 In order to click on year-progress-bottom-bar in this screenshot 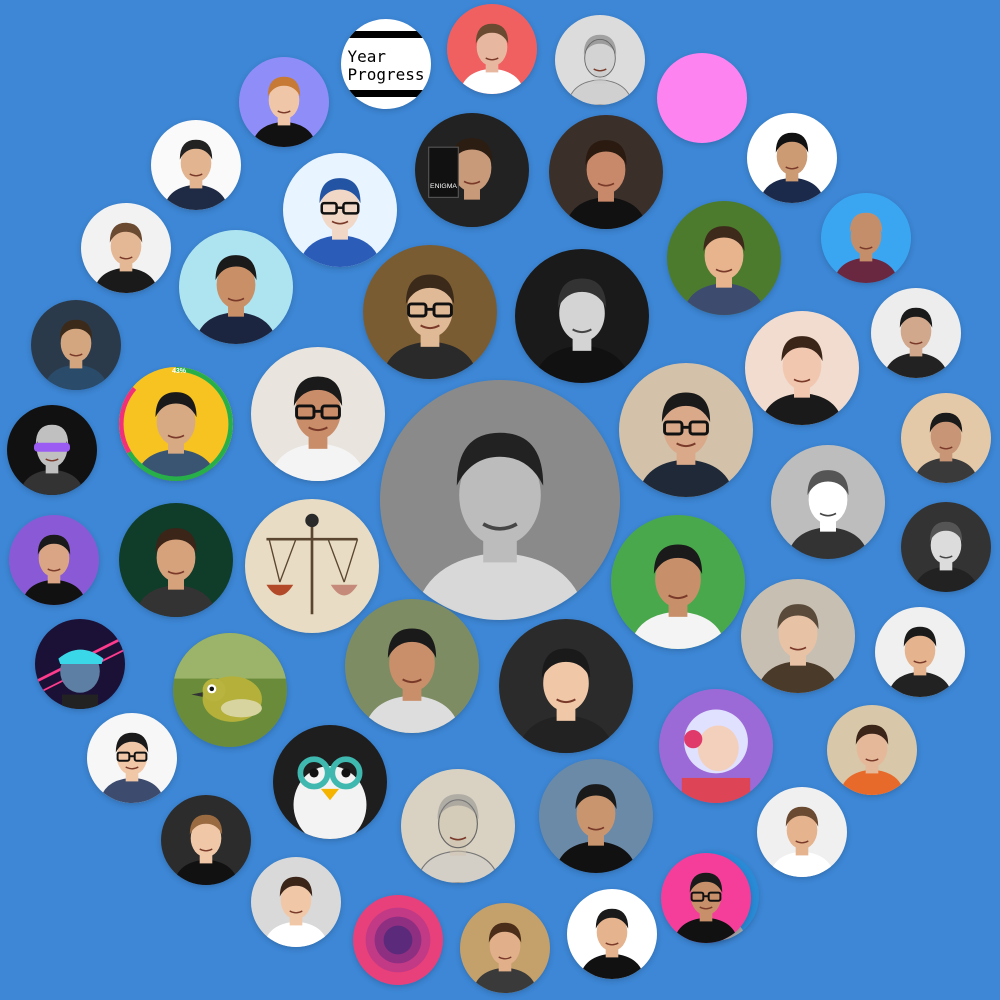, I will do `click(386, 93)`.